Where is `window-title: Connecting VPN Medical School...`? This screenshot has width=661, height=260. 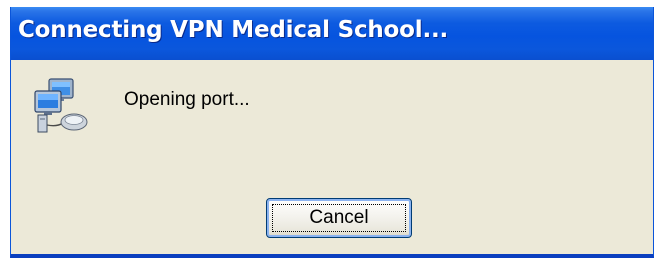
window-title: Connecting VPN Medical School... is located at coordinates (233, 30).